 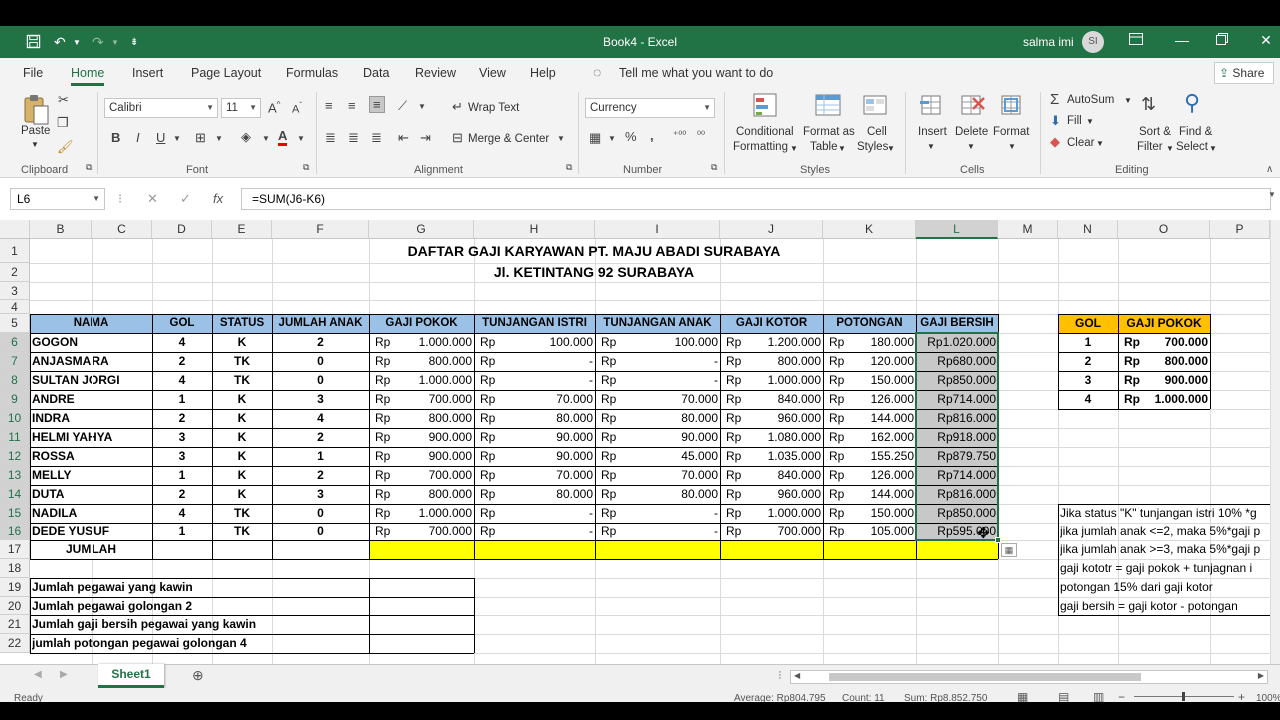 I want to click on insert-cells-button: Insert, so click(x=932, y=132).